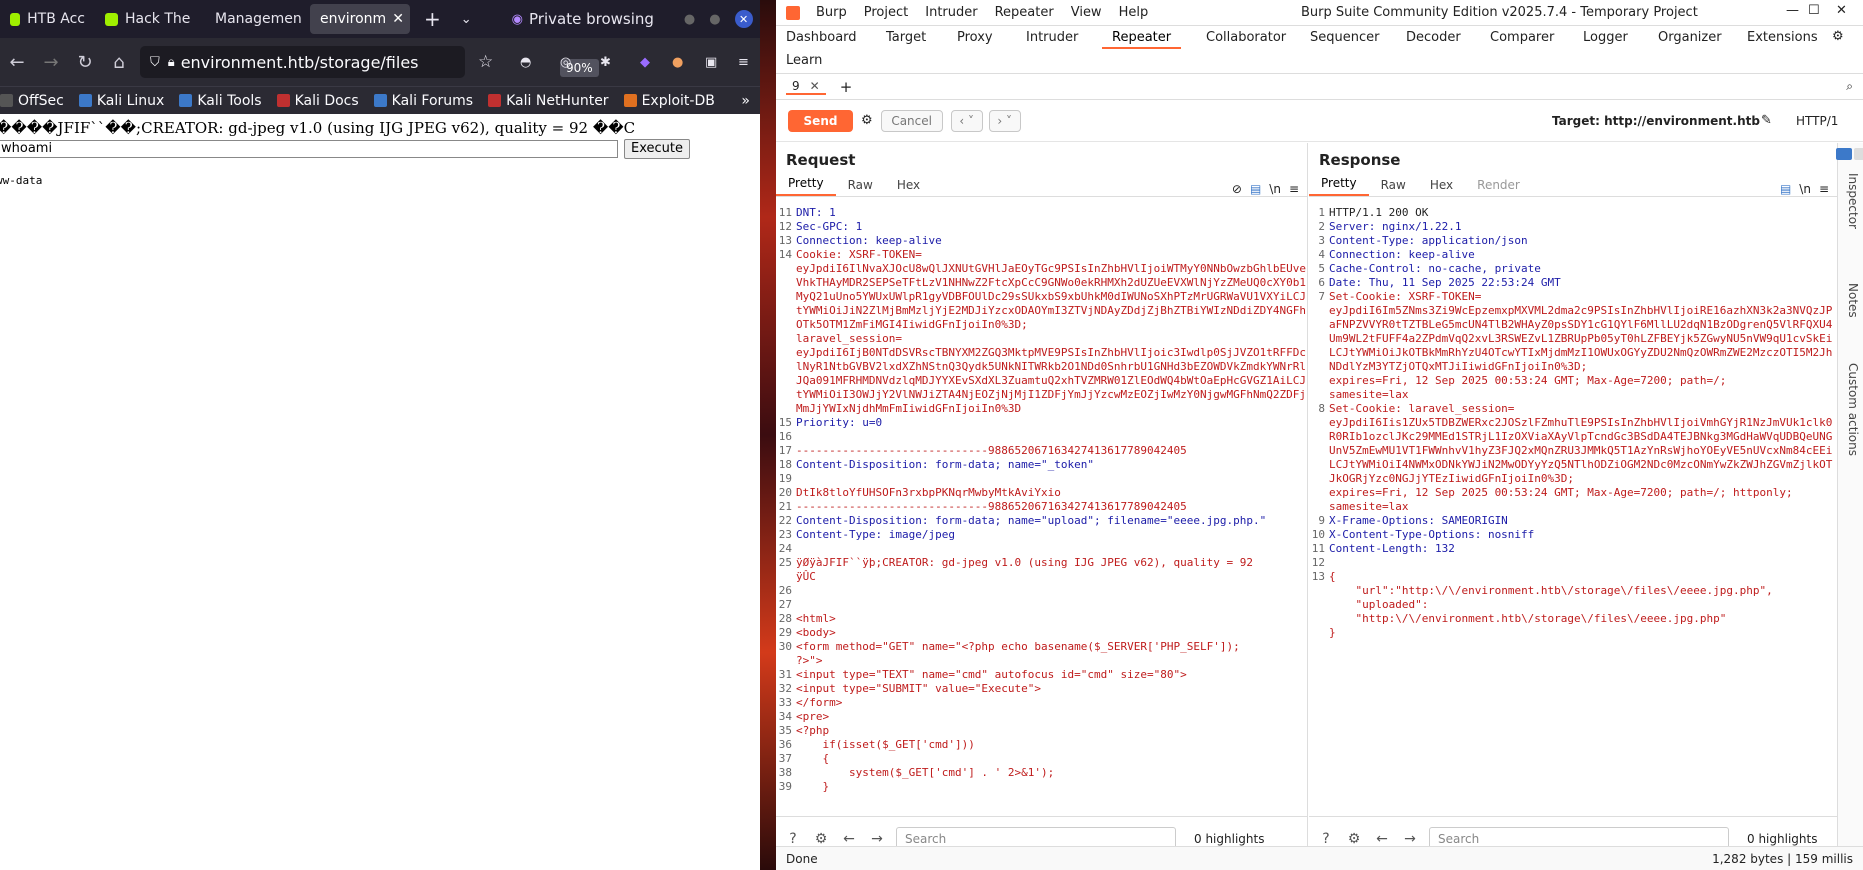 The width and height of the screenshot is (1863, 870). What do you see at coordinates (369, 62) in the screenshot?
I see `url-bar: ⛉ 🔒︎ environment.htb/storage/files 90%` at bounding box center [369, 62].